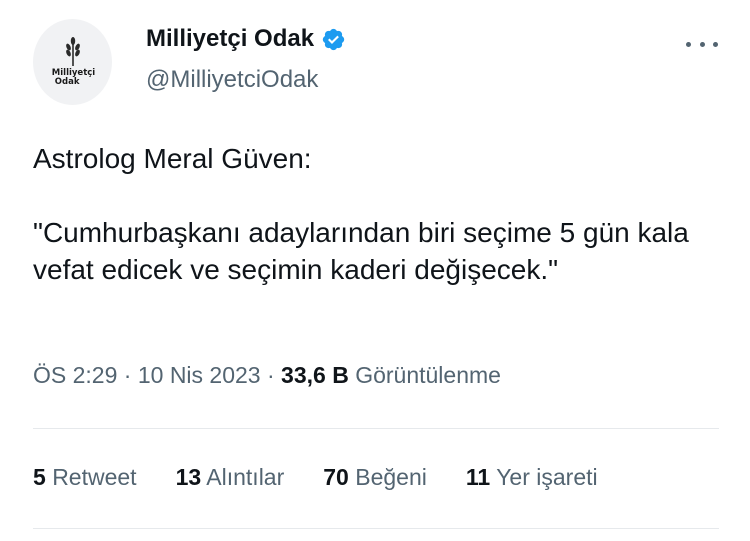 This screenshot has height=541, width=750. Describe the element at coordinates (72, 51) in the screenshot. I see `wheat-icon` at that location.